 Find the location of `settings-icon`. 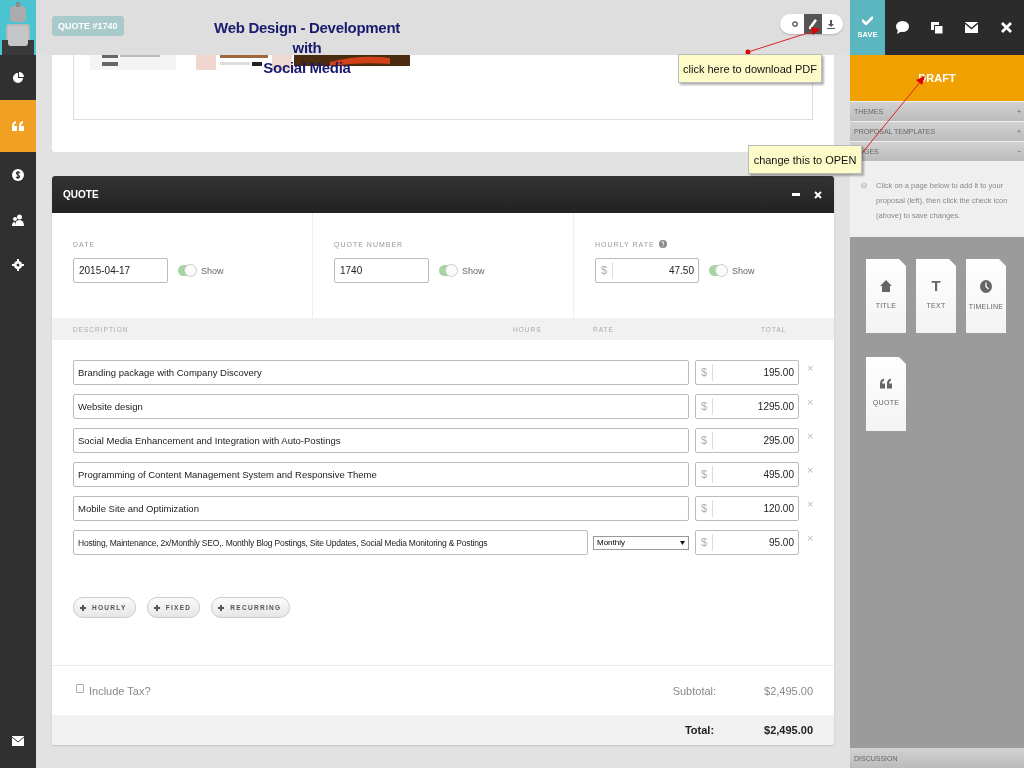

settings-icon is located at coordinates (18, 264).